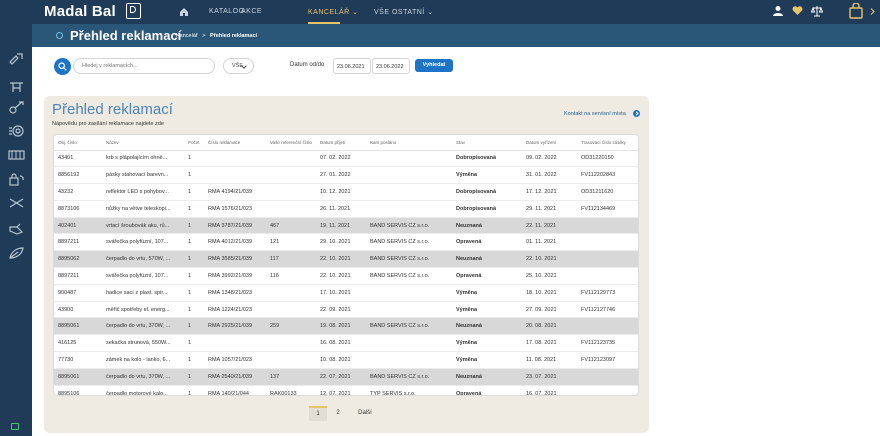  What do you see at coordinates (235, 159) in the screenshot?
I see `cell-rma` at bounding box center [235, 159].